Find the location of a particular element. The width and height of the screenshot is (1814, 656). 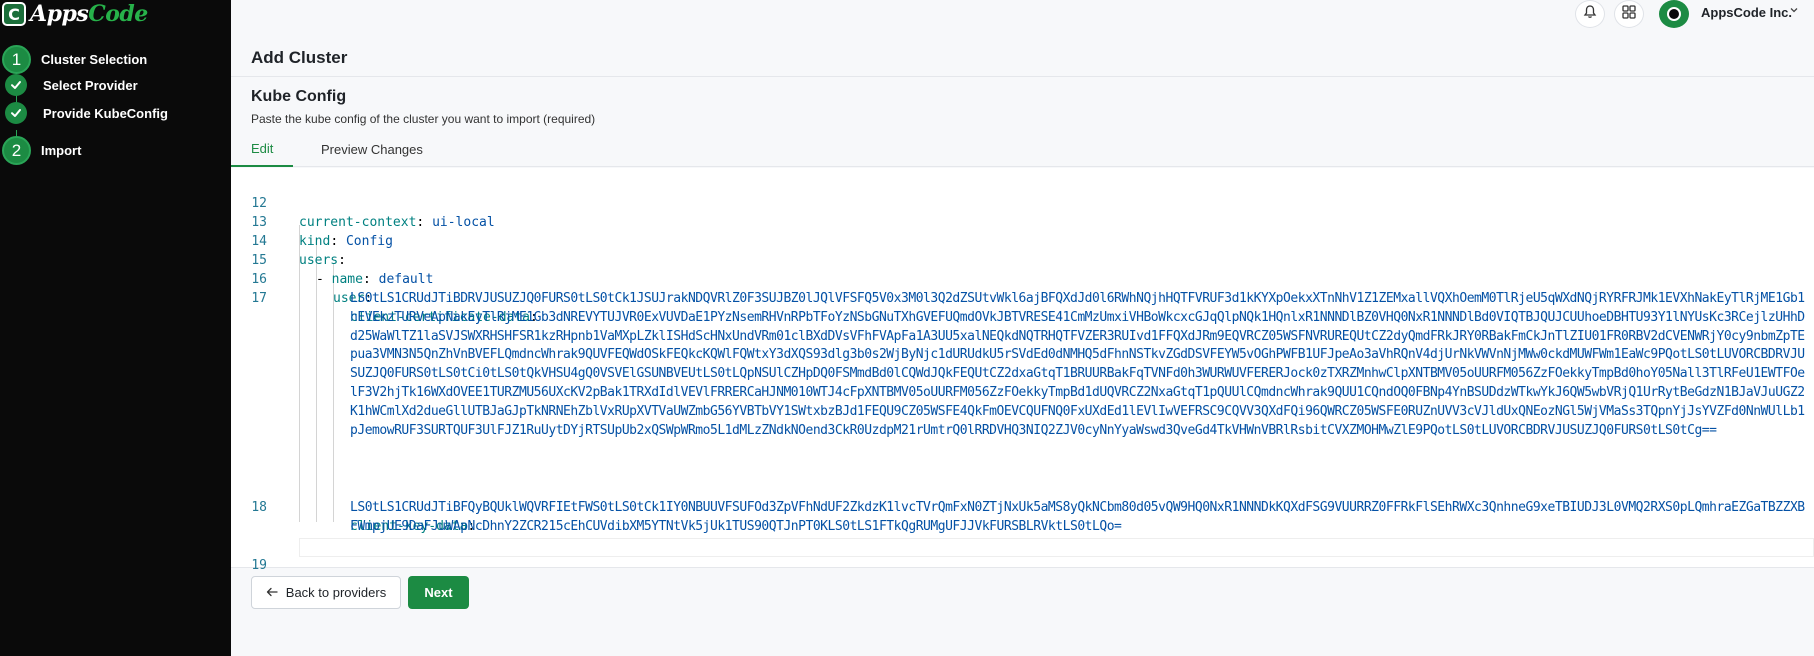

chevron-down-icon is located at coordinates (1794, 11).